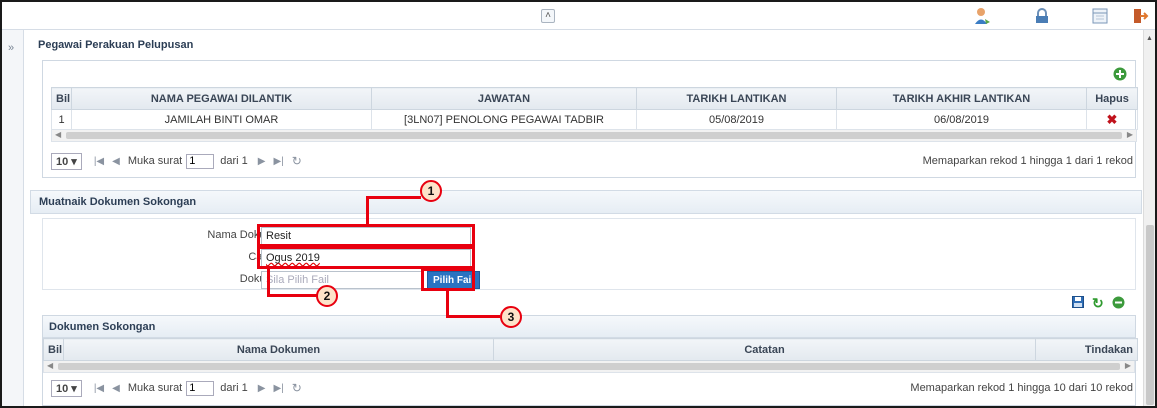  What do you see at coordinates (1086, 349) in the screenshot?
I see `col-tindakan: Tindakan` at bounding box center [1086, 349].